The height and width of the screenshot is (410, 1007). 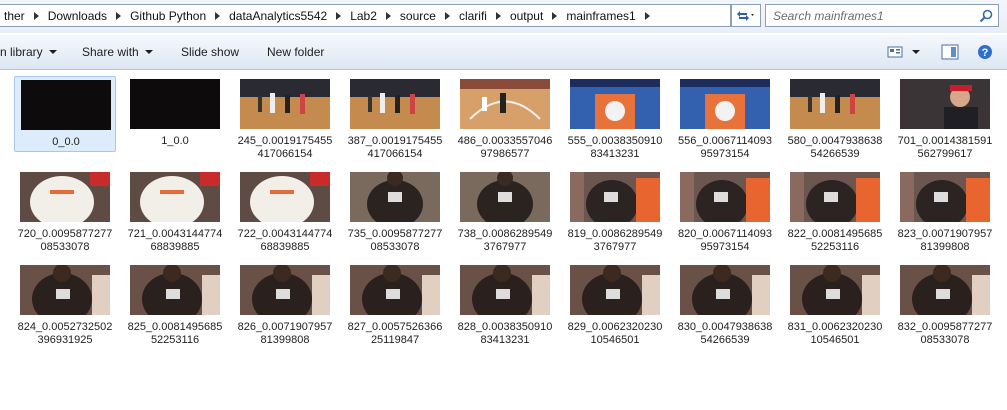 I want to click on file-item: 829_0.0062320230 10546501, so click(x=615, y=304).